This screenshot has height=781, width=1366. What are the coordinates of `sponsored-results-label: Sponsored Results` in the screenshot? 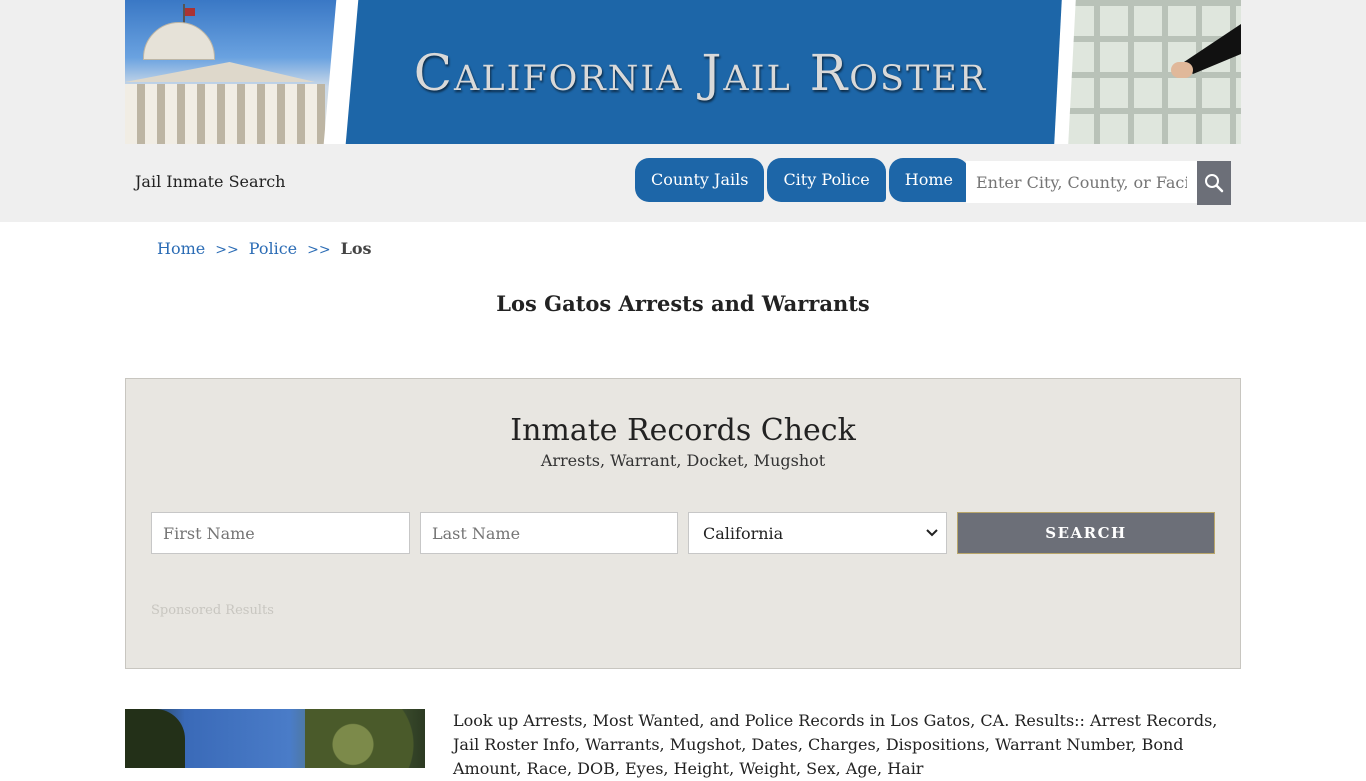 It's located at (212, 610).